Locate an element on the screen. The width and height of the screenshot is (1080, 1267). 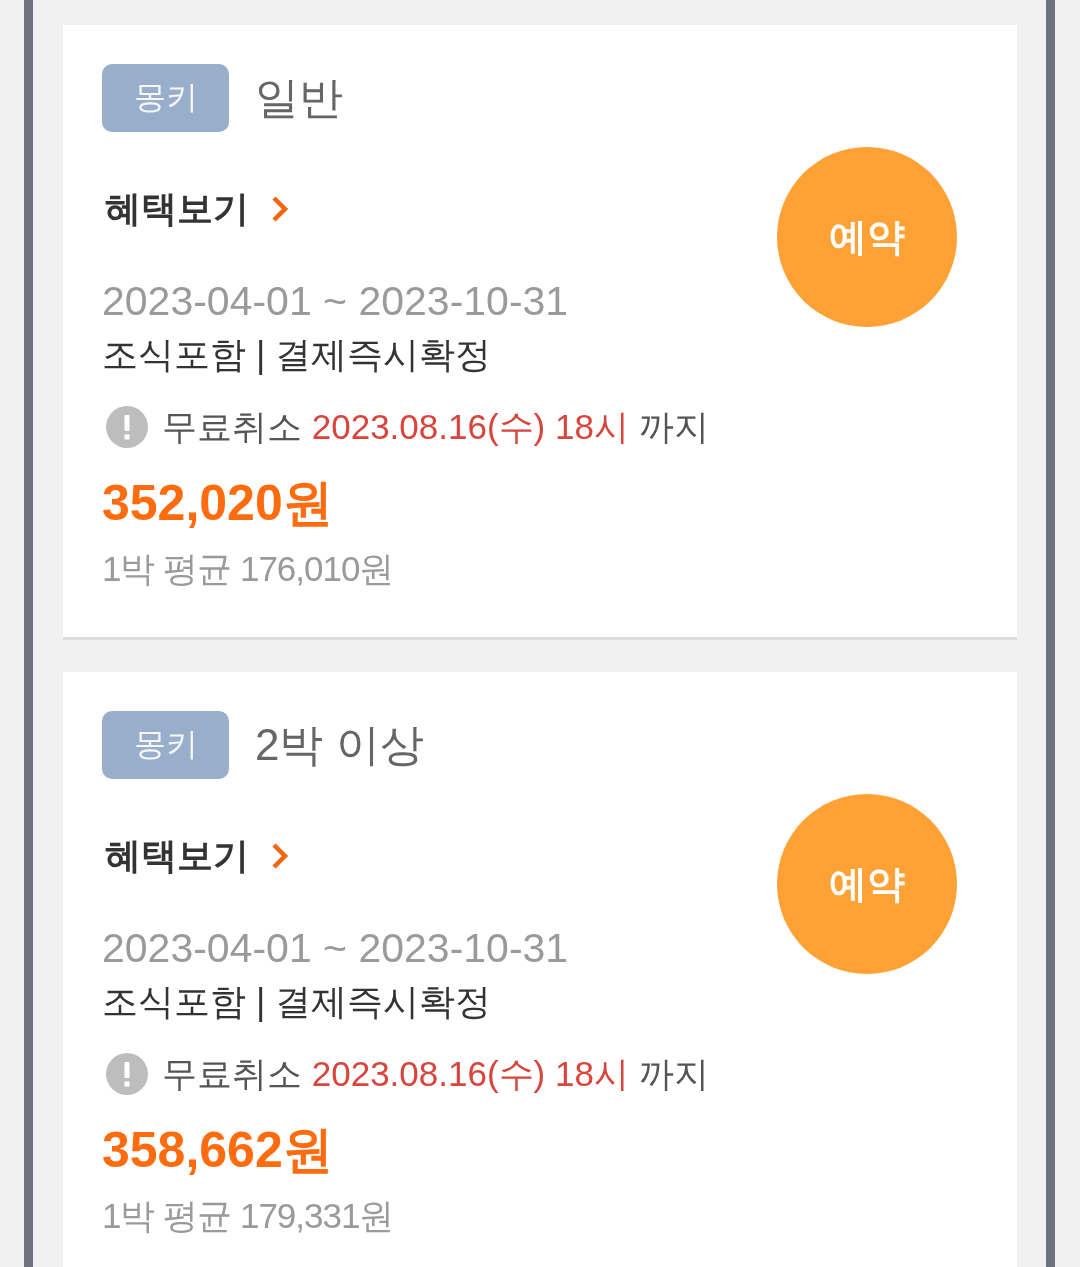
total-price: 352,020원 is located at coordinates (218, 503).